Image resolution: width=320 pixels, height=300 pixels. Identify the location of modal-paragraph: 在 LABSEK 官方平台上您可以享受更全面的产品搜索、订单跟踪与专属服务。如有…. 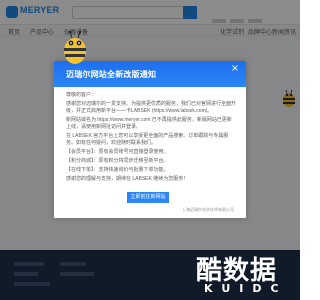
(147, 139).